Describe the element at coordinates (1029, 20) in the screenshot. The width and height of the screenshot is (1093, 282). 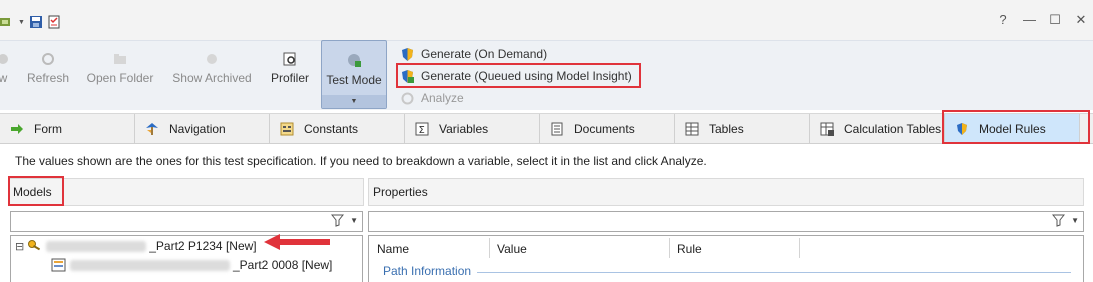
I see `minimize-button: —` at that location.